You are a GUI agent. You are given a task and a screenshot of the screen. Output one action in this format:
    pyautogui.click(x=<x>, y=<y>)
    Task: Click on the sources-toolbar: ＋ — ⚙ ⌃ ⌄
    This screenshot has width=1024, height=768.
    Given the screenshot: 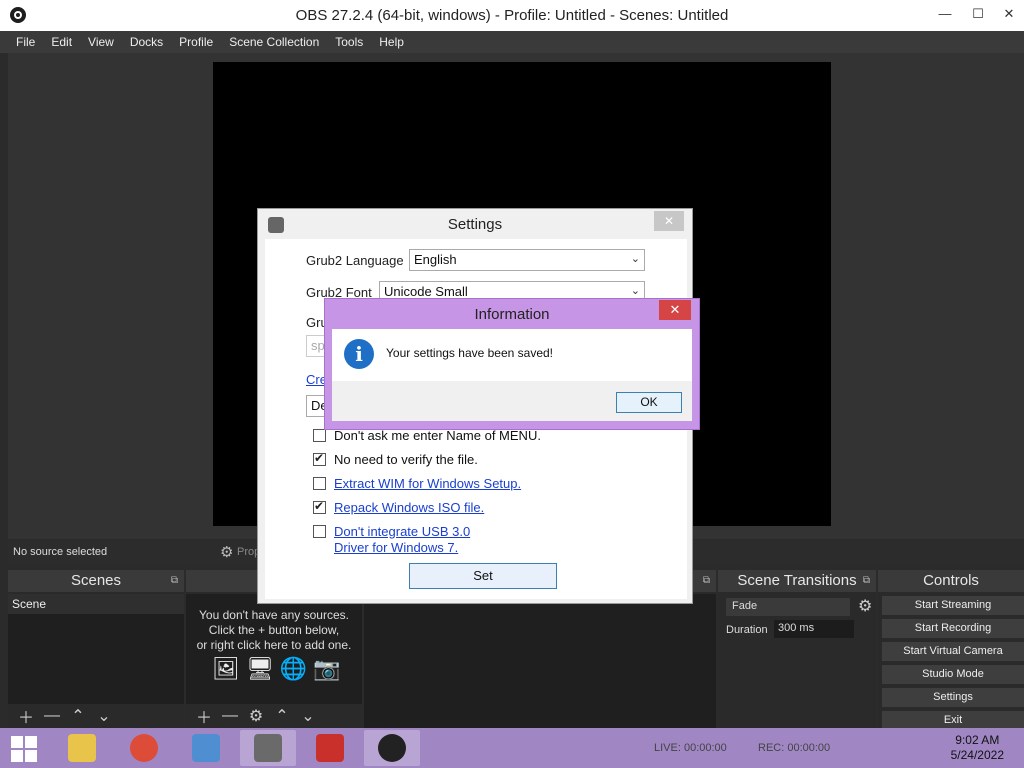 What is the action you would take?
    pyautogui.click(x=274, y=716)
    